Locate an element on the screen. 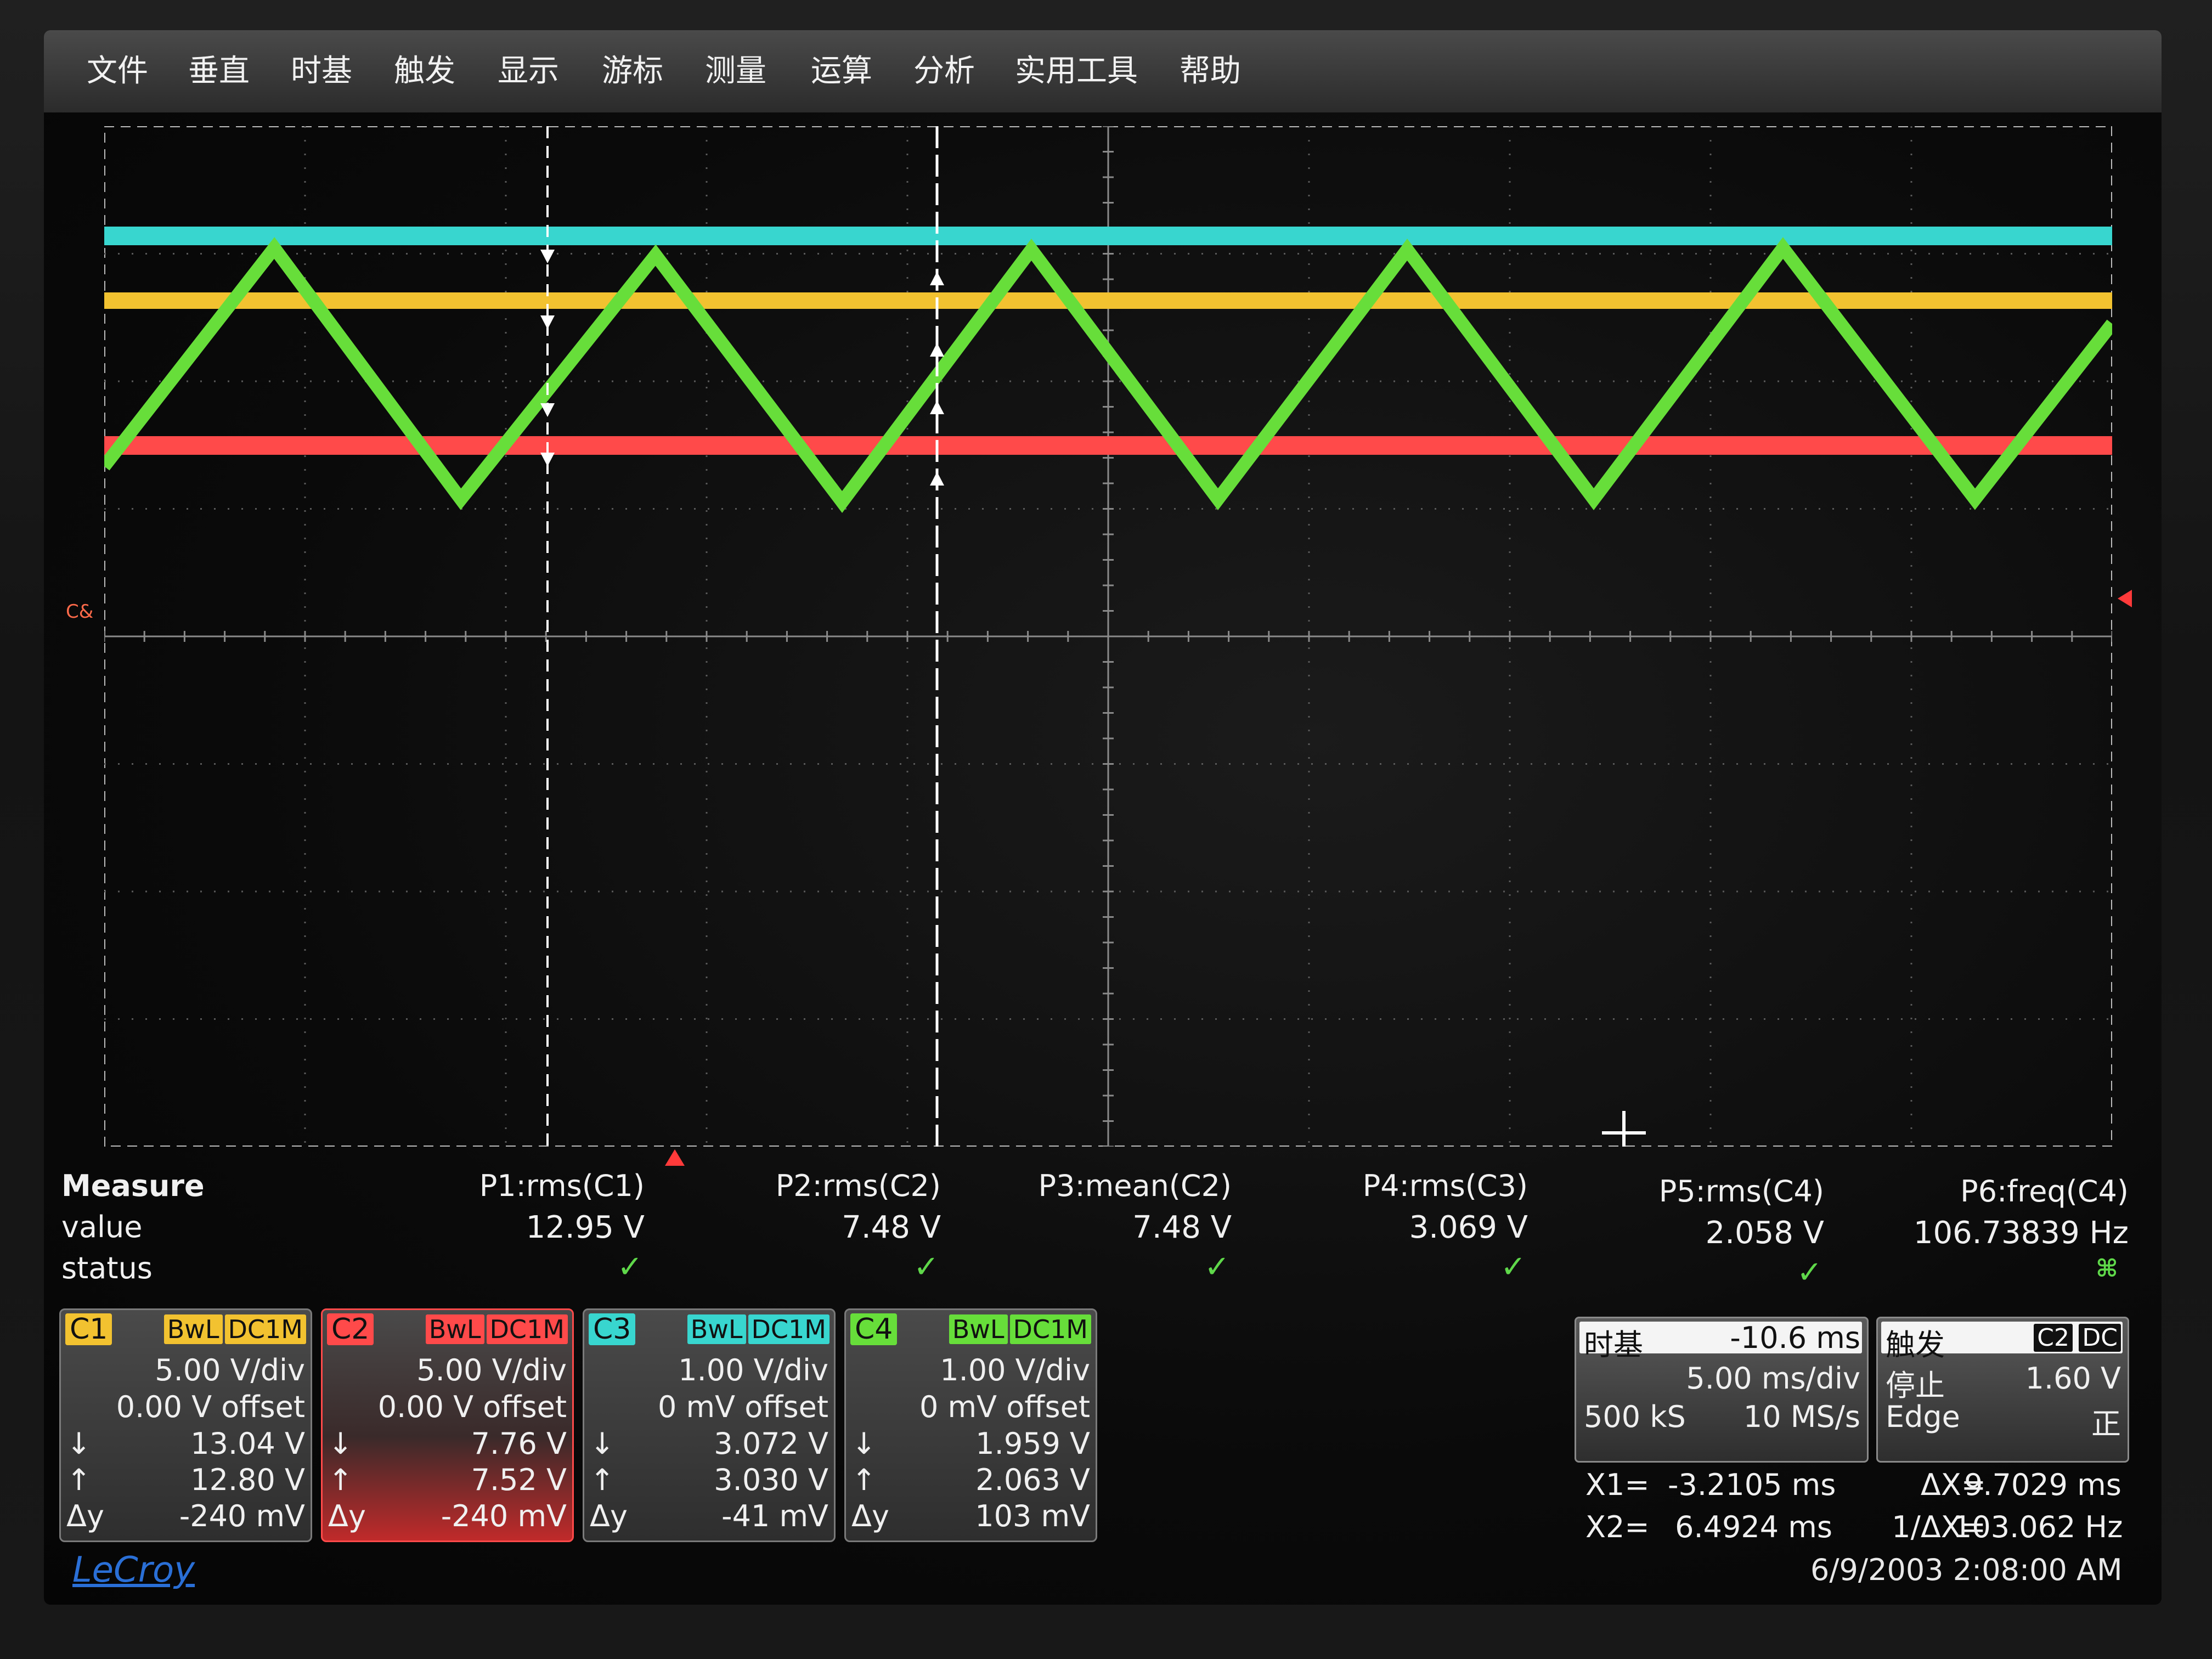  menu-file: 文件 is located at coordinates (117, 71).